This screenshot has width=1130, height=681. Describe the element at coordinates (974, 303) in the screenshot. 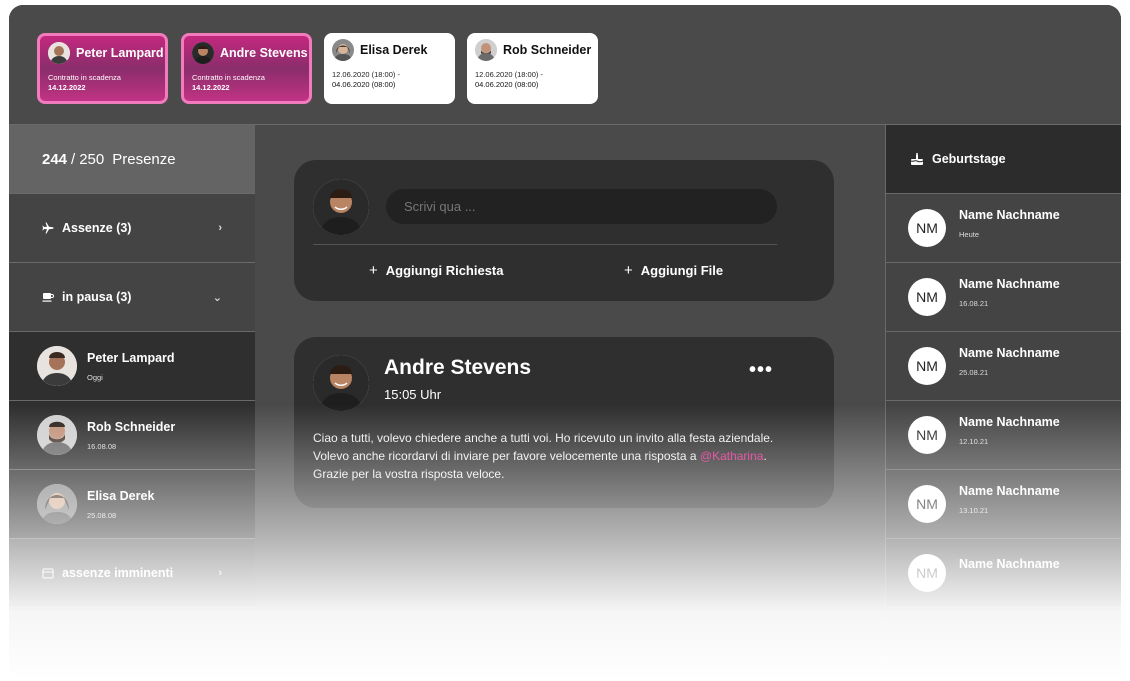

I see `person-date: 16.08.21` at that location.